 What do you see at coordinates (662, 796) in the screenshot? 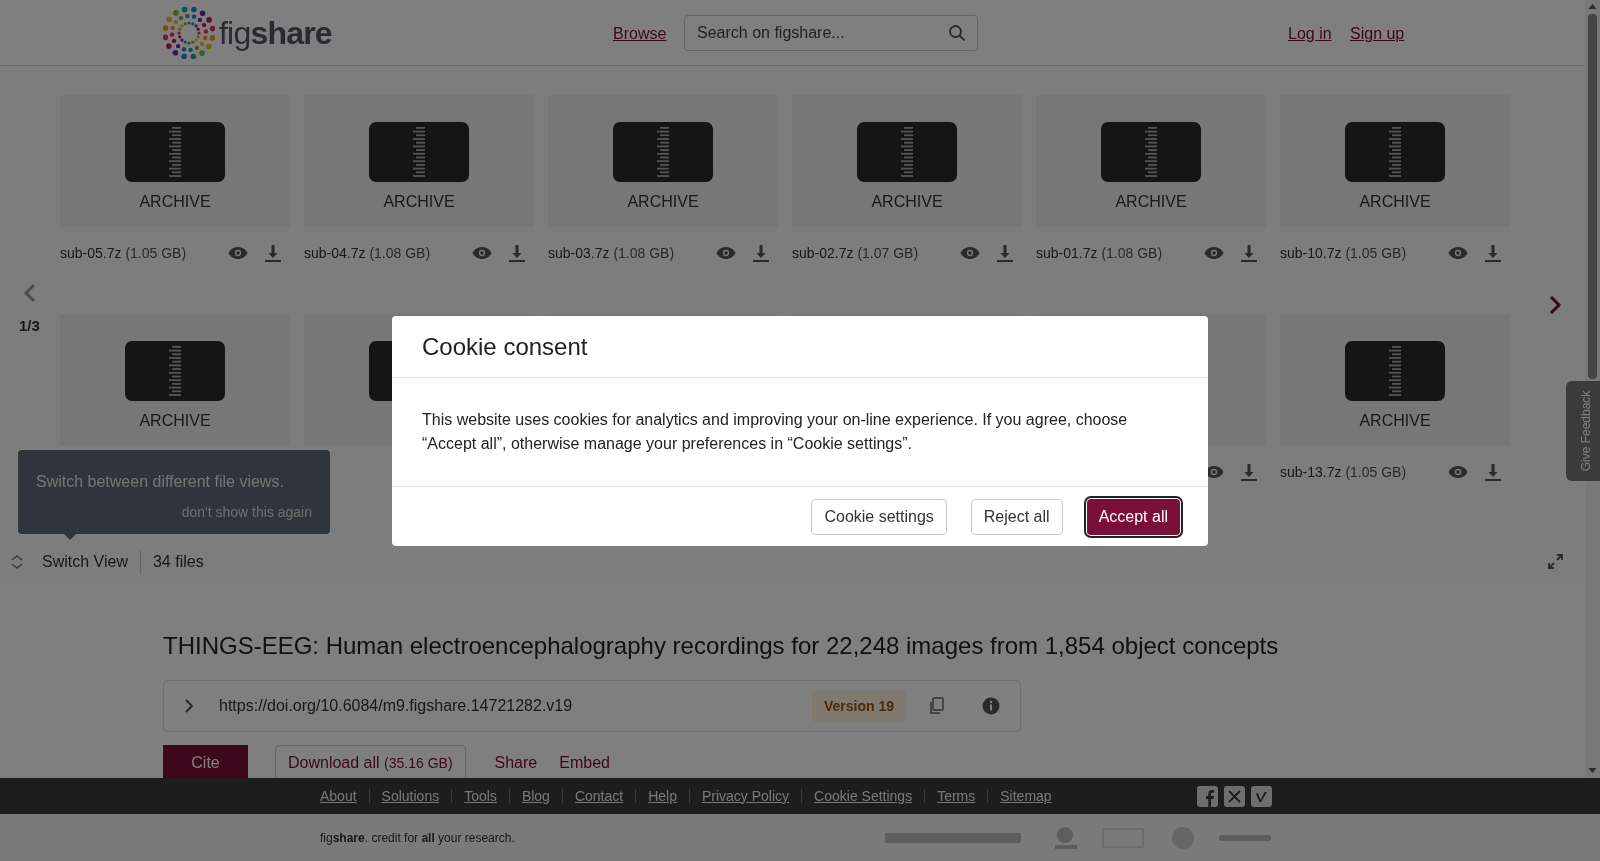
I see `footer-link: Help` at bounding box center [662, 796].